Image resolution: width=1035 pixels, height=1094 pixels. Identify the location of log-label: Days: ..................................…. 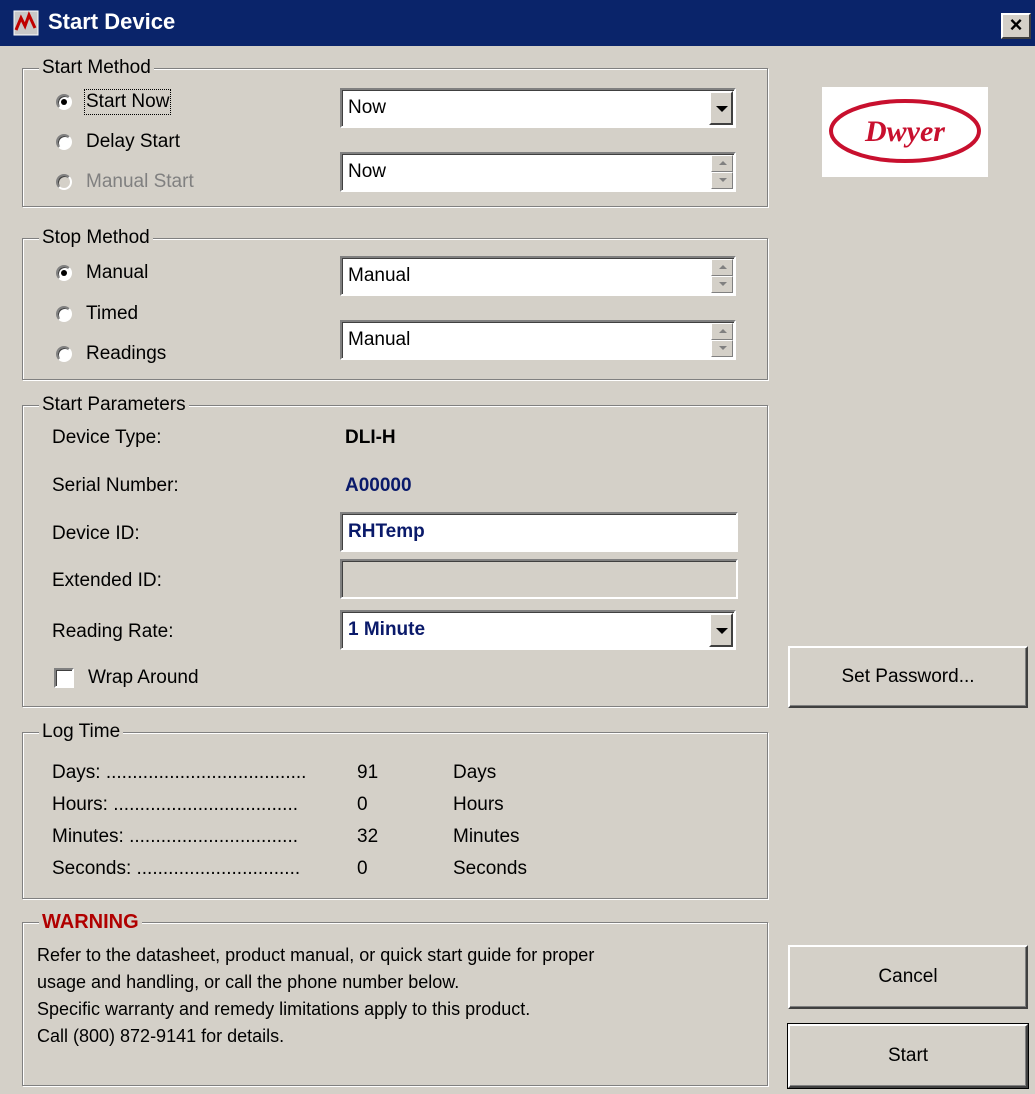
(179, 772).